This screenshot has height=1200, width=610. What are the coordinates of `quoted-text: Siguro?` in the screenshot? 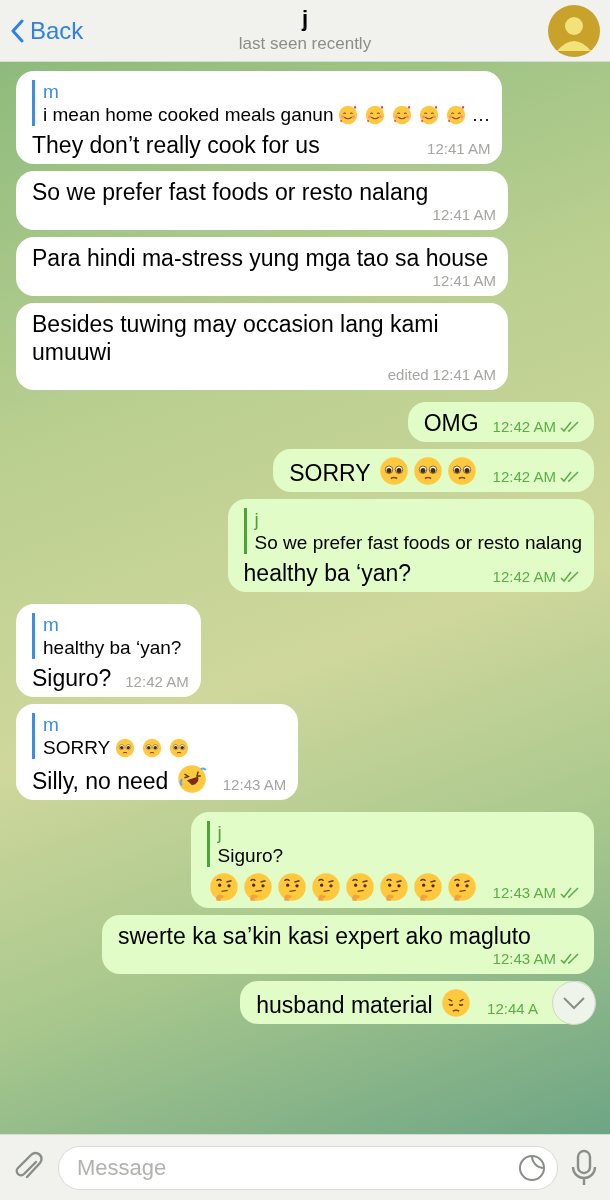 It's located at (250, 855).